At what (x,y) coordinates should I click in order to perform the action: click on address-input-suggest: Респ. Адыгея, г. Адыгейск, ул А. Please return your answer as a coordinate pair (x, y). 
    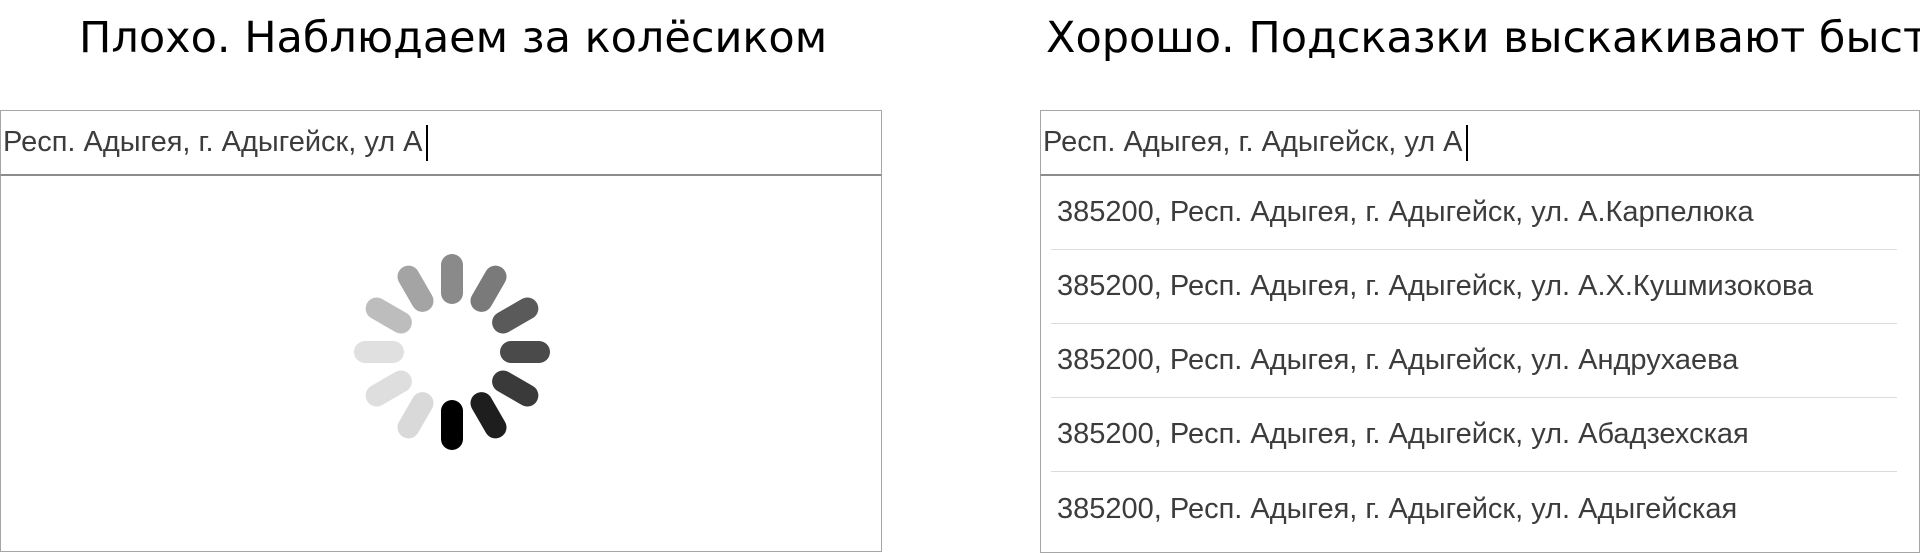
    Looking at the image, I should click on (1480, 143).